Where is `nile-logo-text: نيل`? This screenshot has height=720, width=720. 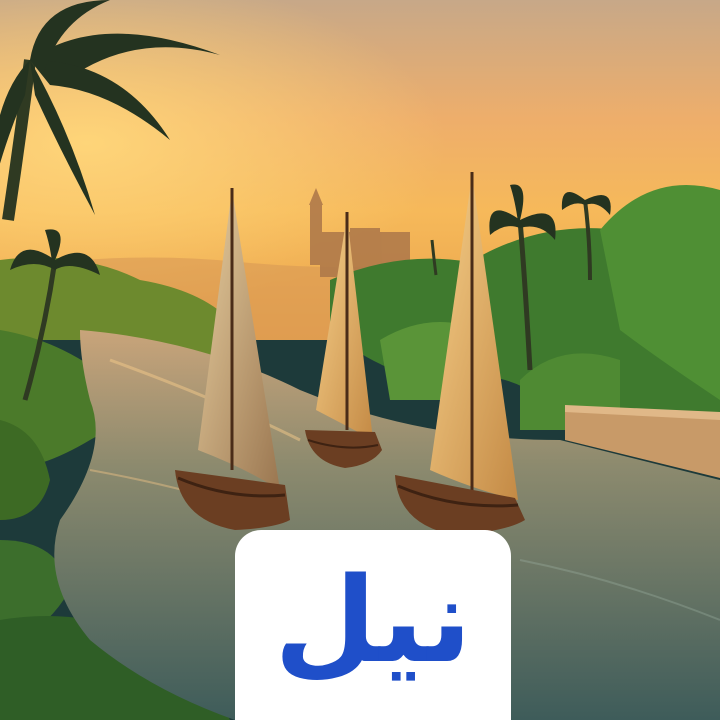
nile-logo-text: نيل is located at coordinates (373, 620).